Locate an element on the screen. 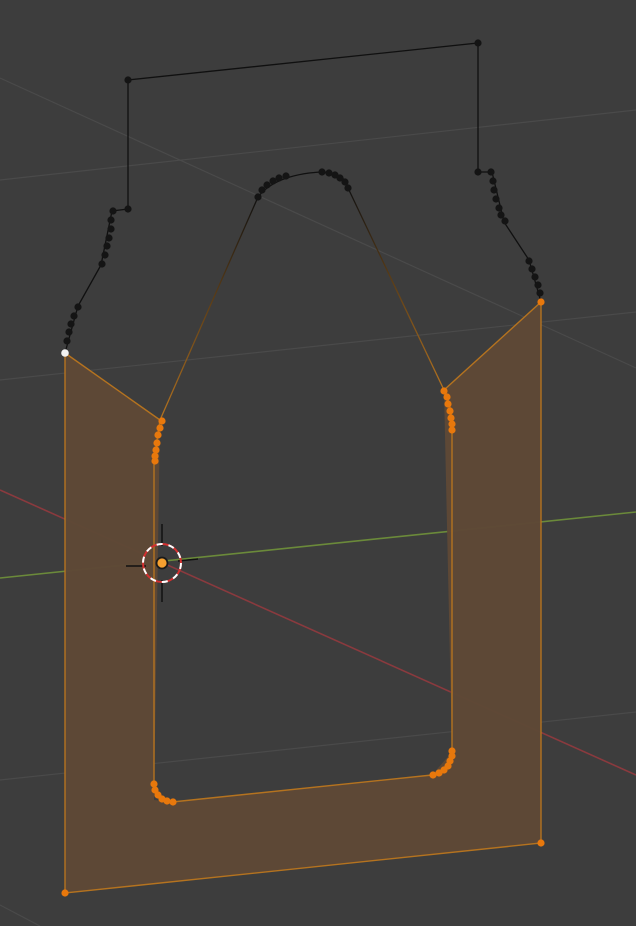  edge-right-inner is located at coordinates (396, 289).